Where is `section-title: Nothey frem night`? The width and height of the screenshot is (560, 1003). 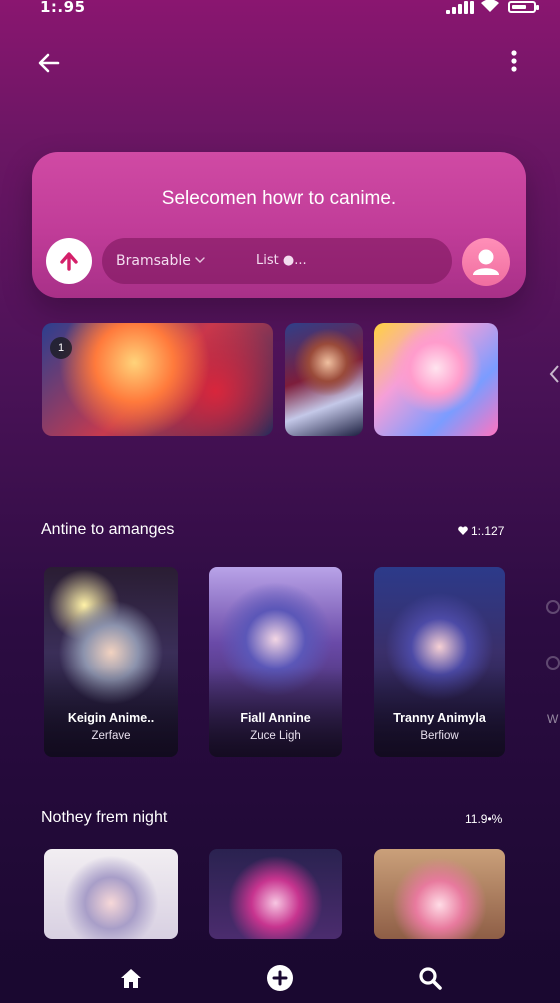
section-title: Nothey frem night is located at coordinates (104, 817).